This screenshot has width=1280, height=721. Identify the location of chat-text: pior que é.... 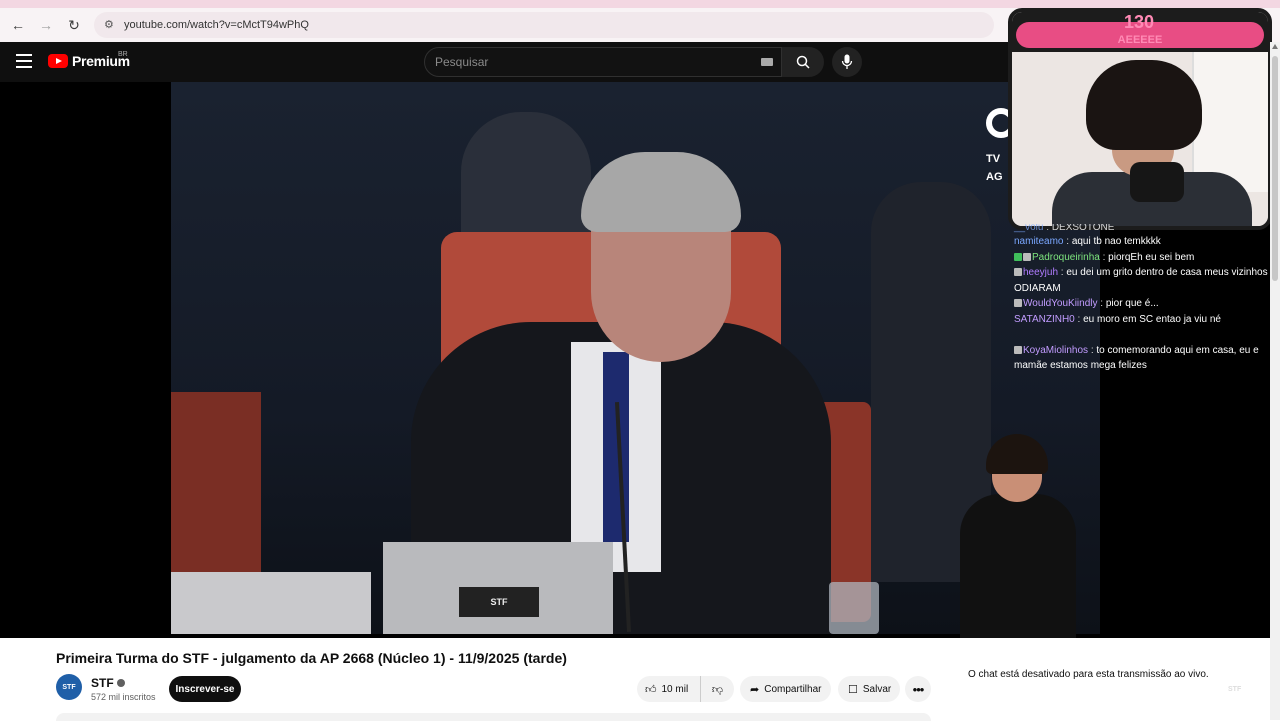
(1132, 303).